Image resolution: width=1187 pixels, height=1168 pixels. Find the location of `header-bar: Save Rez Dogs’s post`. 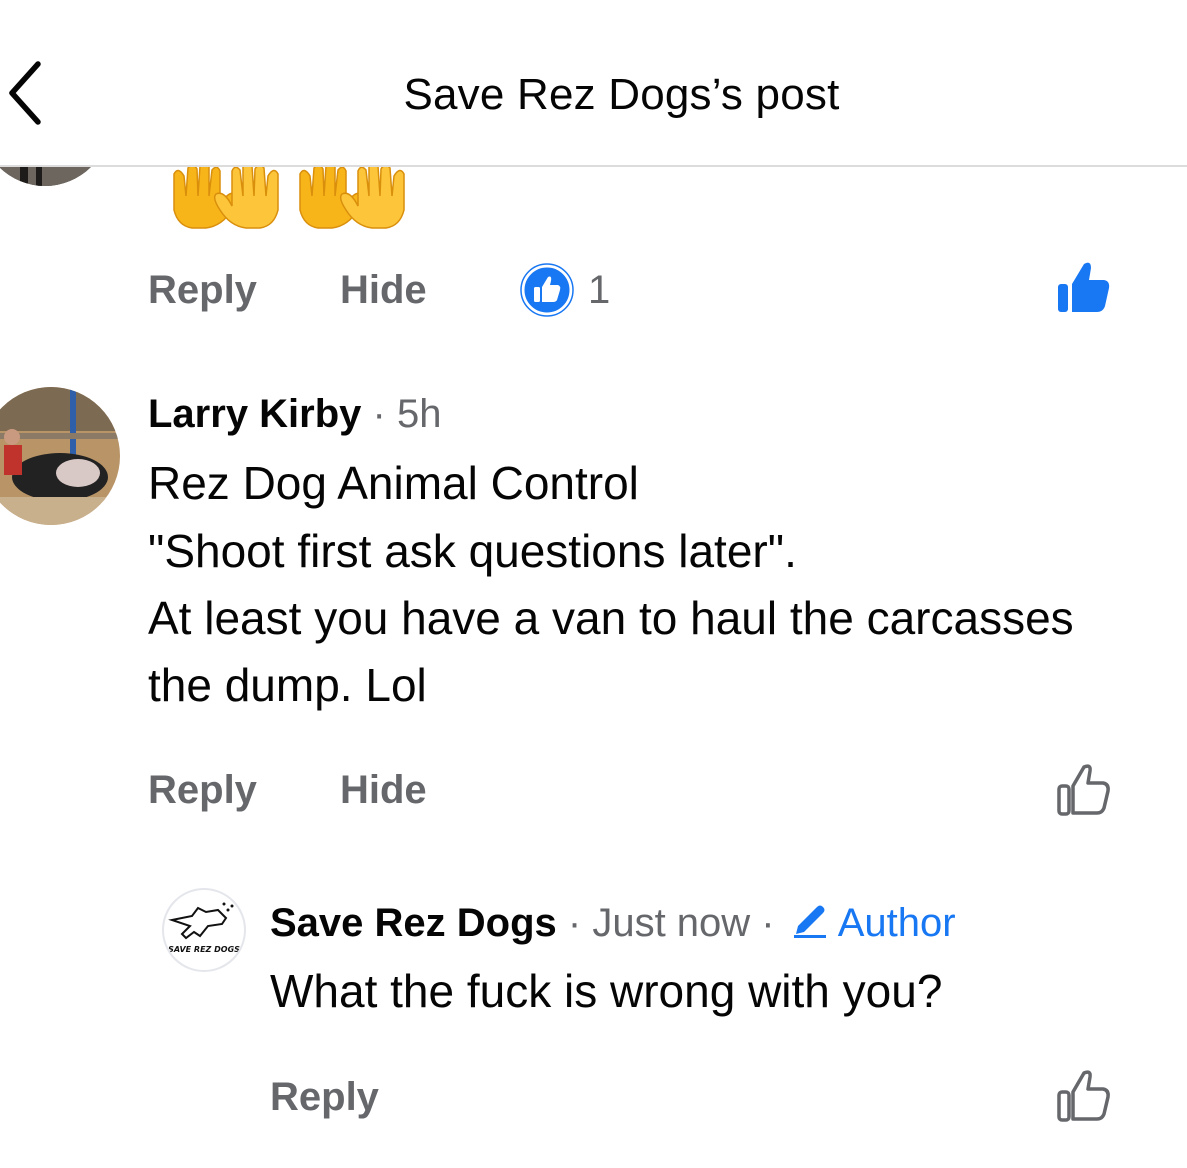

header-bar: Save Rez Dogs’s post is located at coordinates (593, 83).